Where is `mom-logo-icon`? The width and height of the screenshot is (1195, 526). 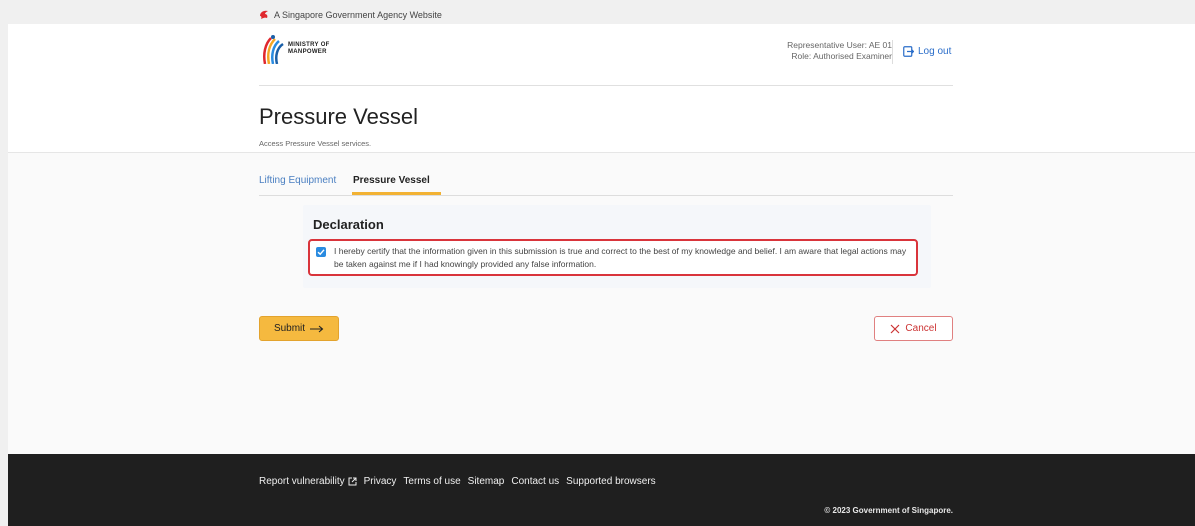
mom-logo-icon is located at coordinates (273, 49).